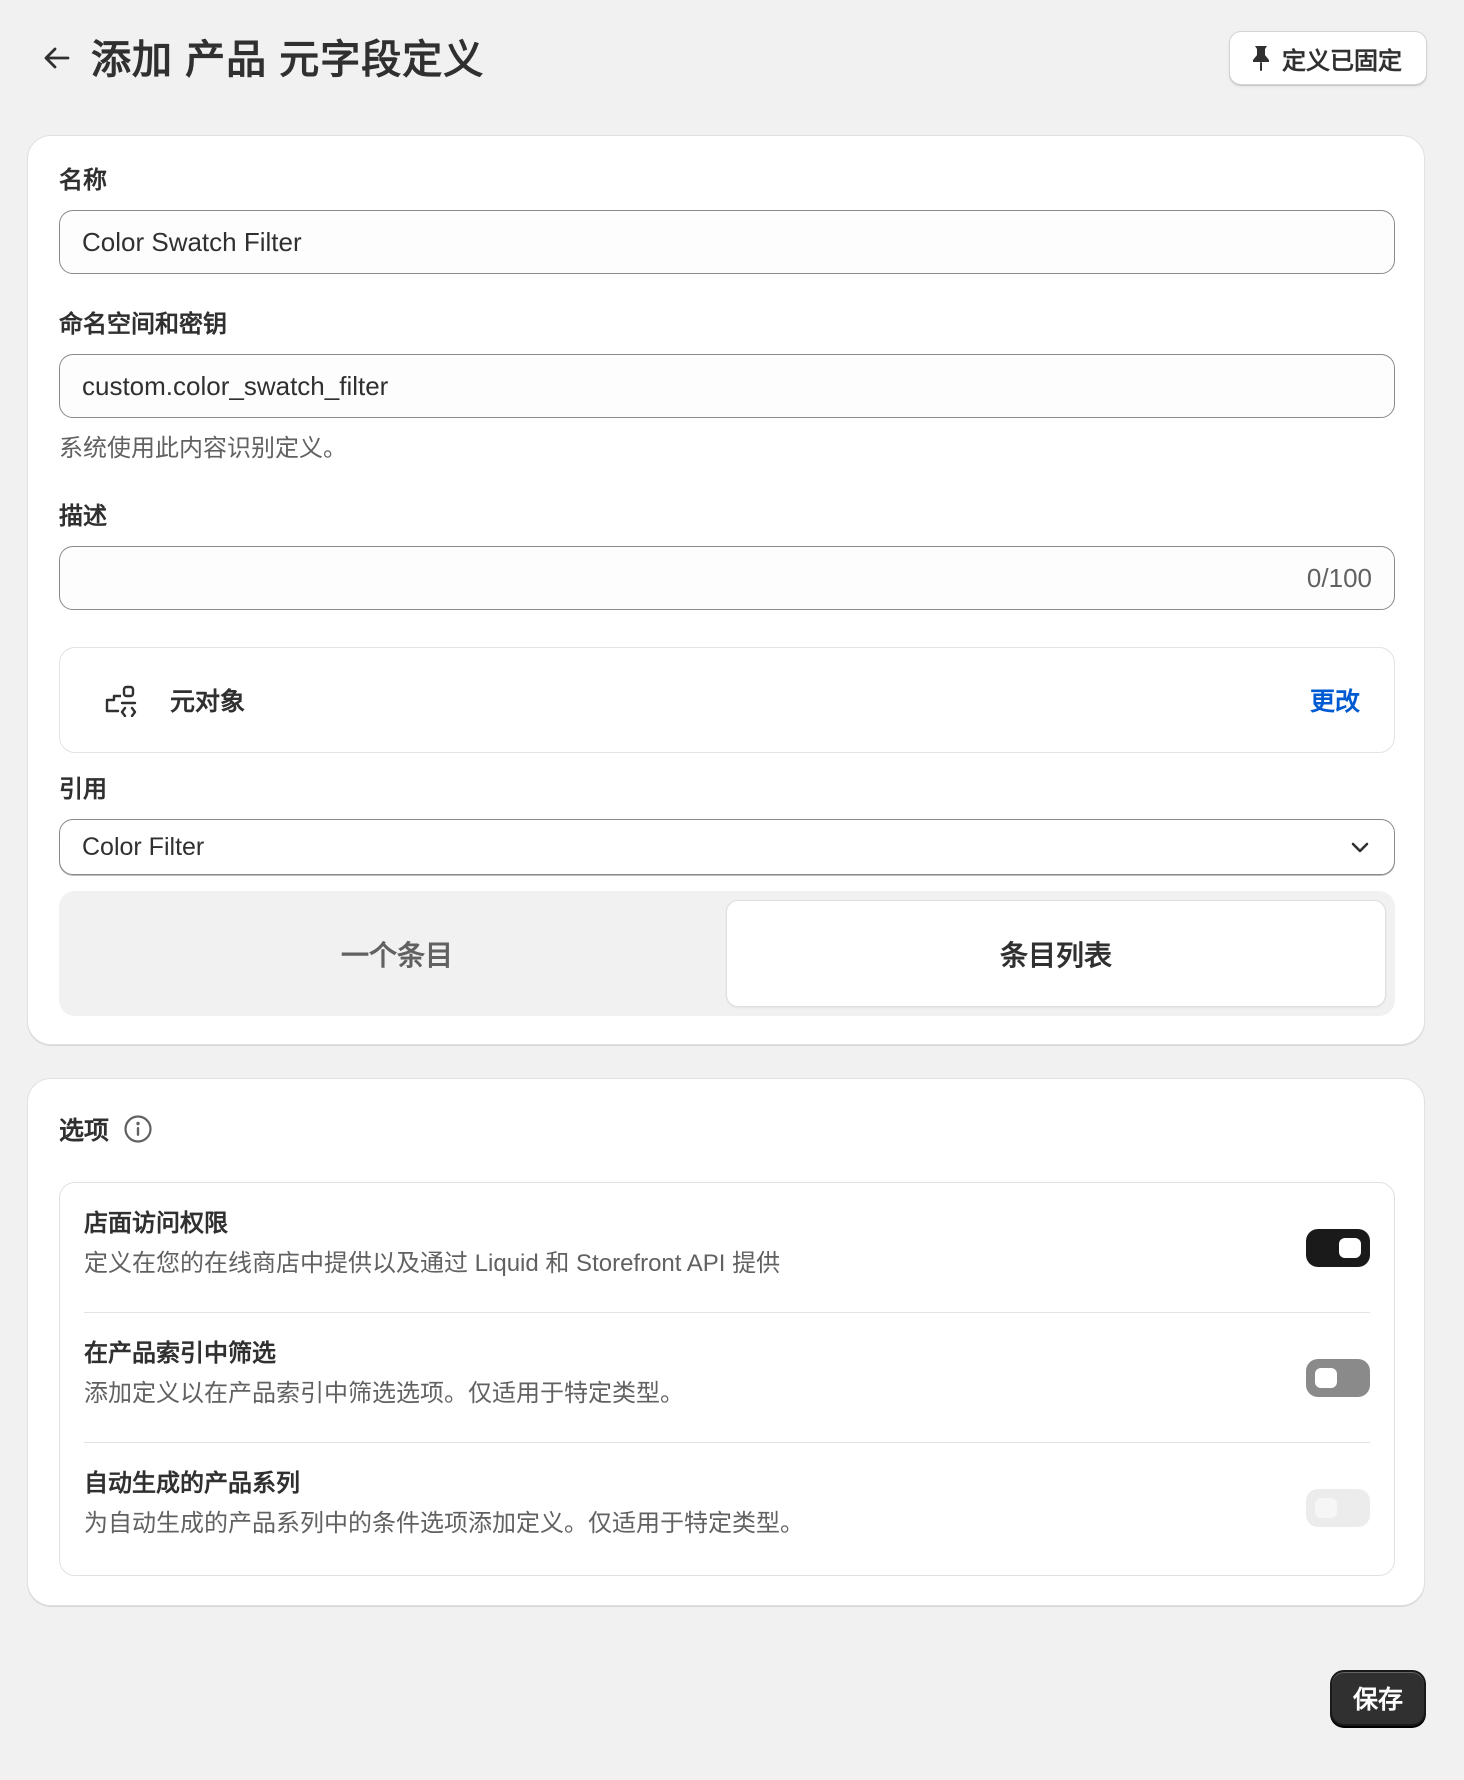 The image size is (1464, 1780). What do you see at coordinates (397, 953) in the screenshot?
I see `segment-one-entry: 一个条目` at bounding box center [397, 953].